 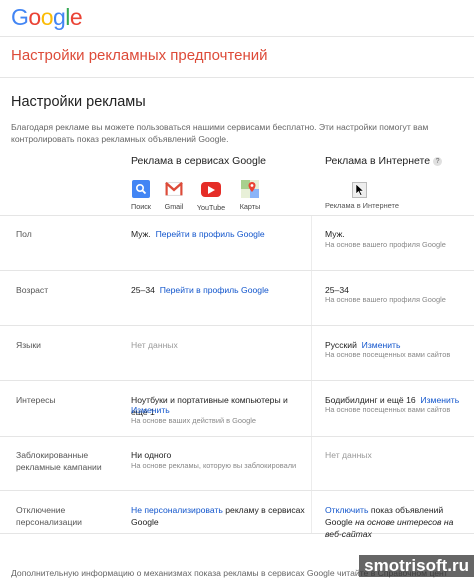 I want to click on service-search: Поиск, so click(x=141, y=195).